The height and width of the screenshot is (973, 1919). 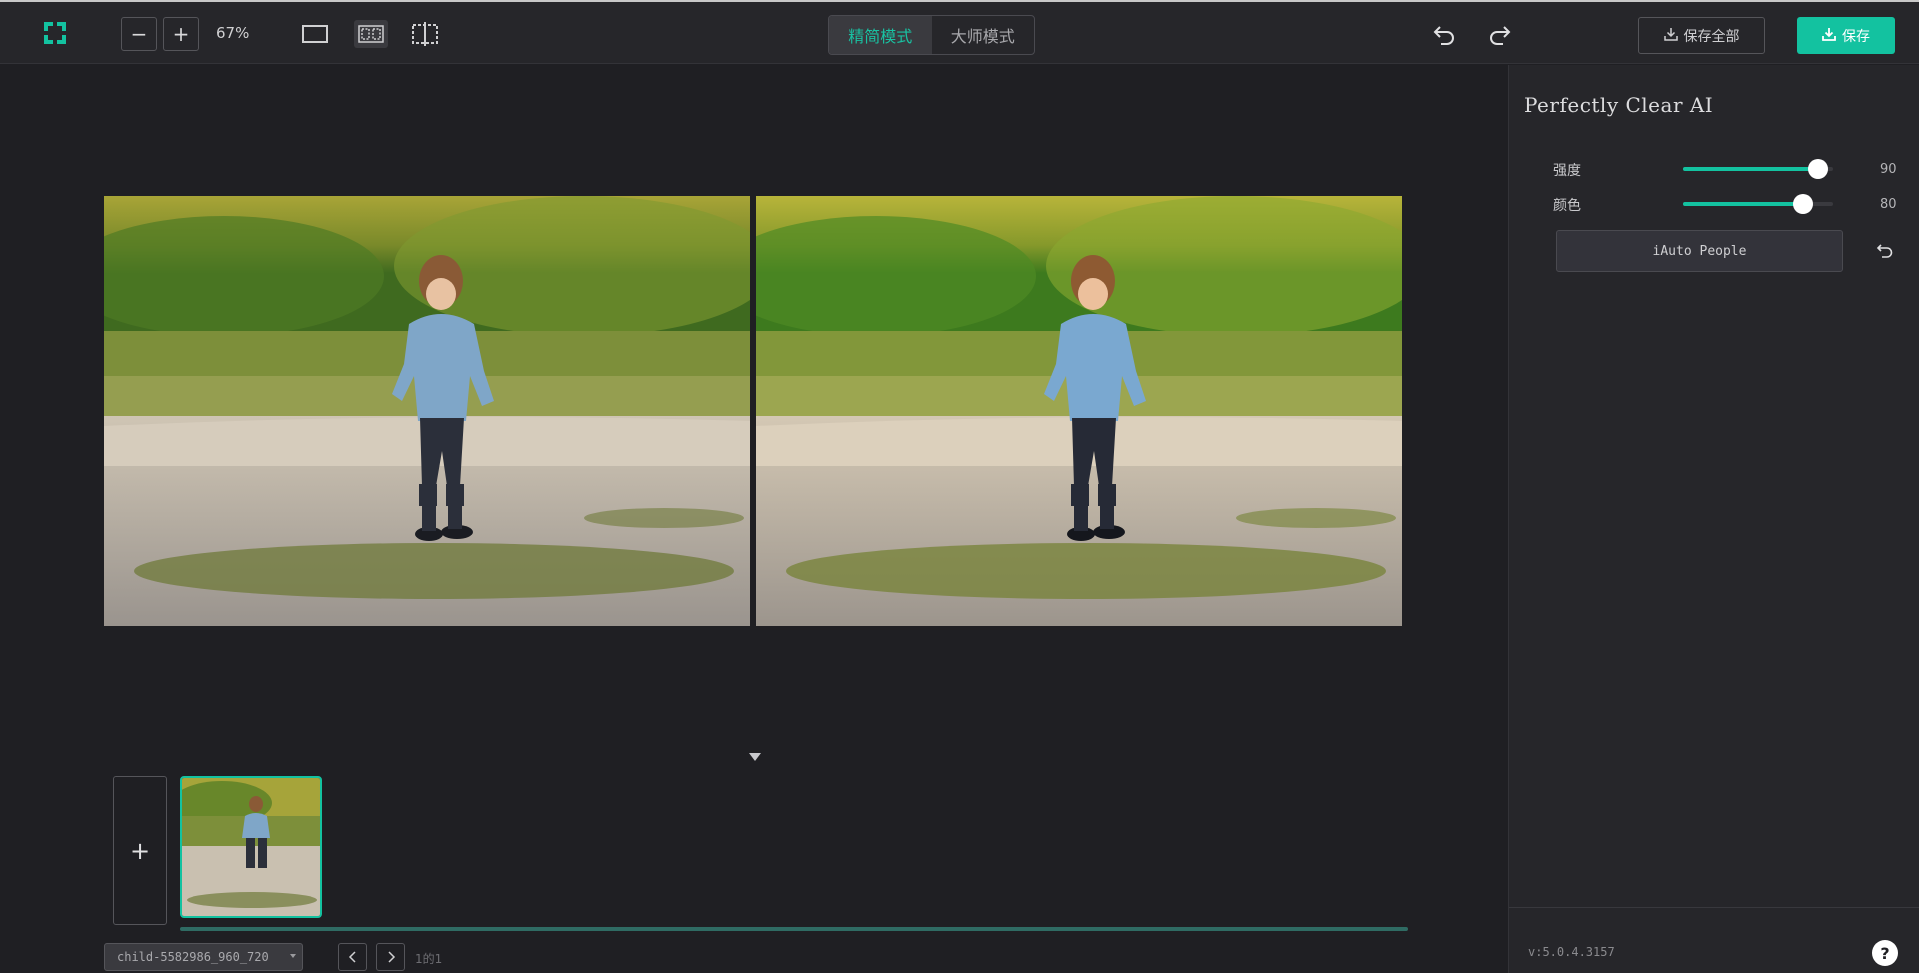 I want to click on save-button: 保存, so click(x=1846, y=35).